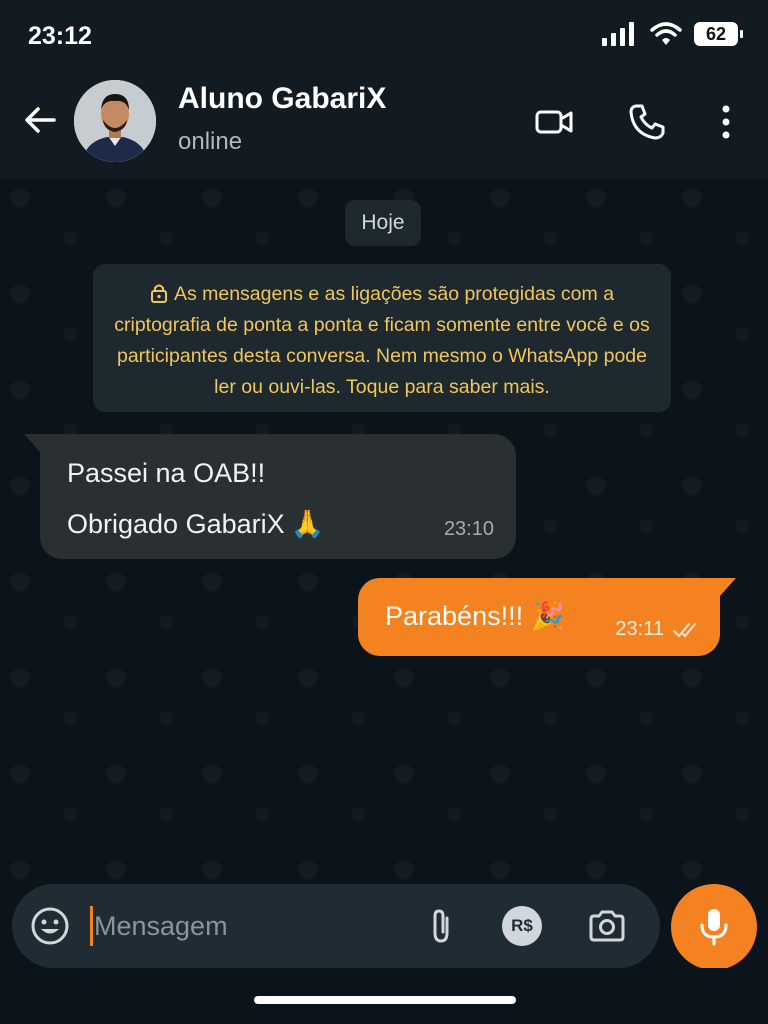 The image size is (768, 1024). What do you see at coordinates (454, 615) in the screenshot?
I see `message-text: Parabéns!!!` at bounding box center [454, 615].